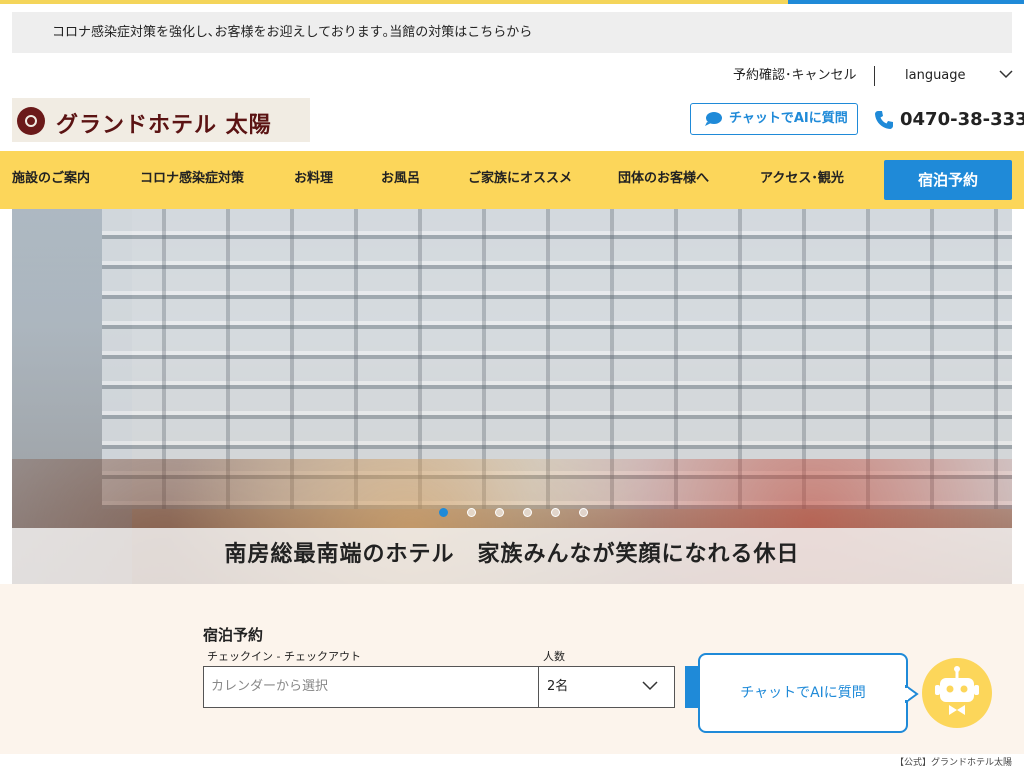 This screenshot has height=768, width=1024. I want to click on nav-item-family: ご家族にオススメ, so click(520, 180).